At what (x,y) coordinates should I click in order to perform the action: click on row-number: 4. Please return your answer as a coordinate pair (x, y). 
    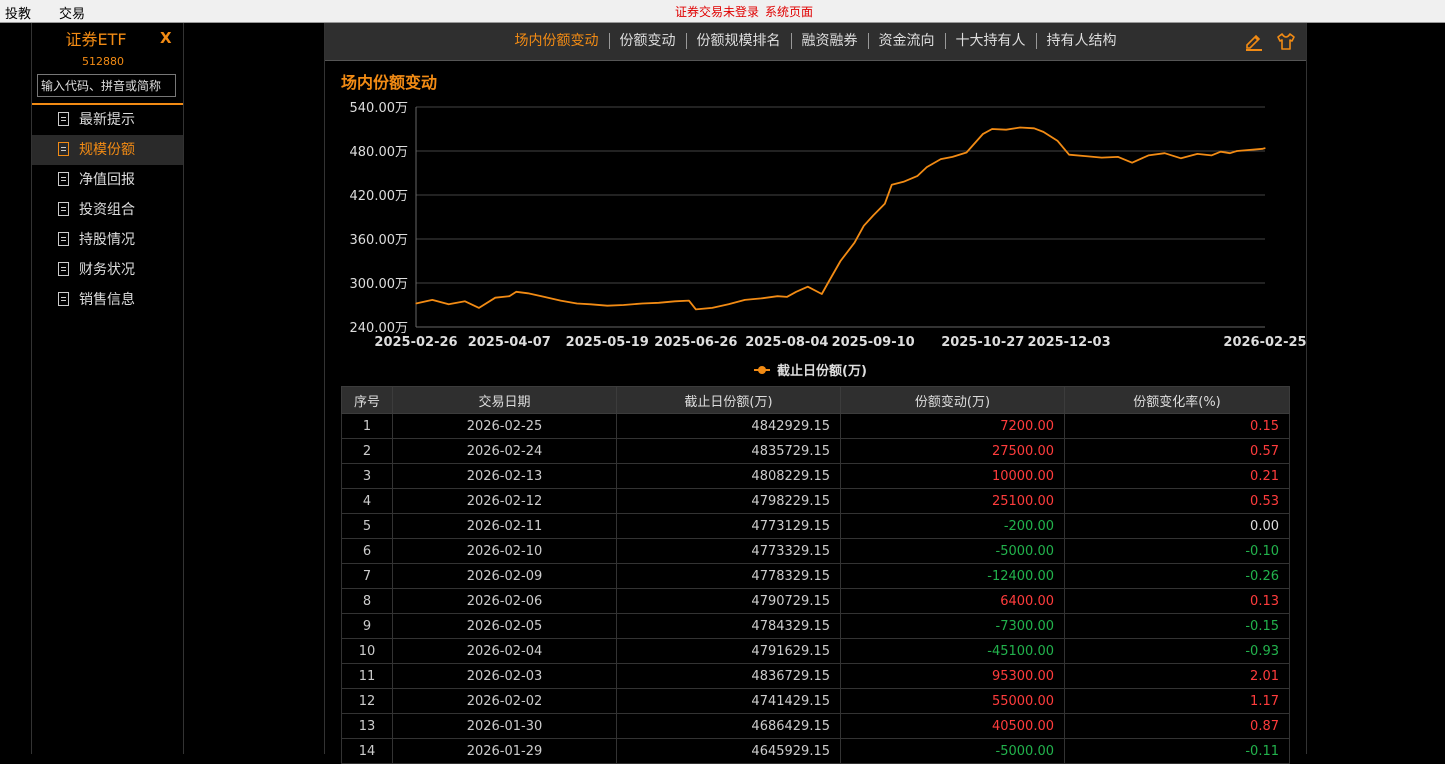
    Looking at the image, I should click on (367, 501).